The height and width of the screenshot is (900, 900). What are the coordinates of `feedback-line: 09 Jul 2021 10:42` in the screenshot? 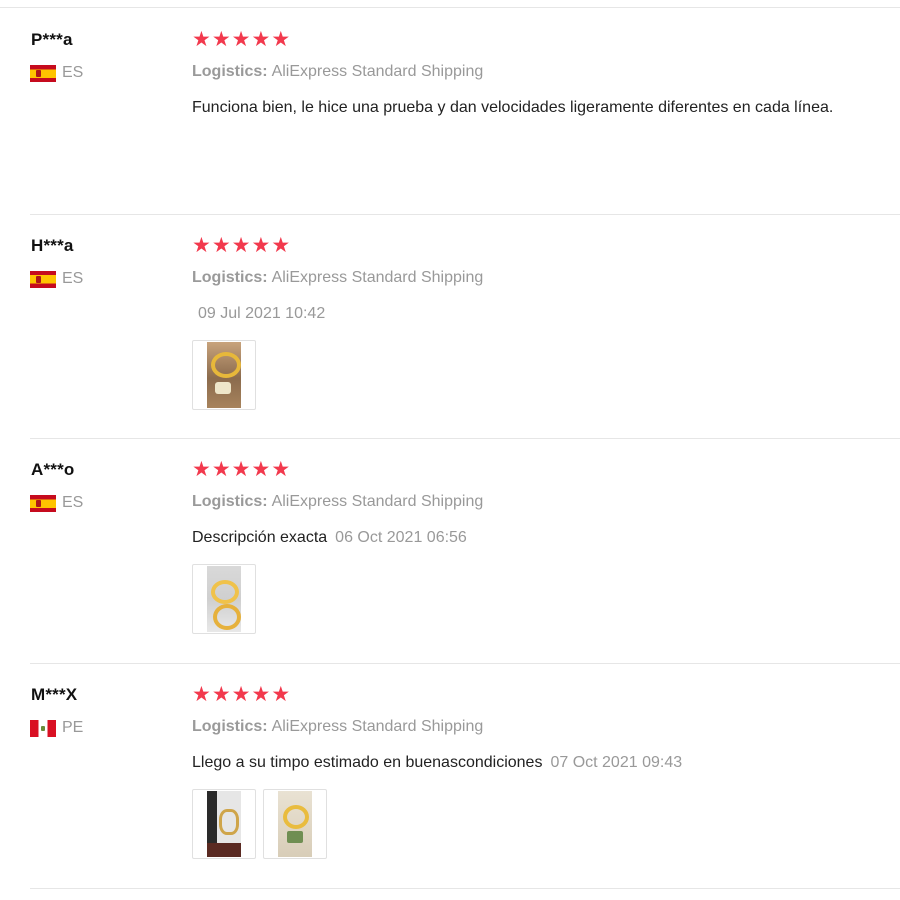 It's located at (258, 314).